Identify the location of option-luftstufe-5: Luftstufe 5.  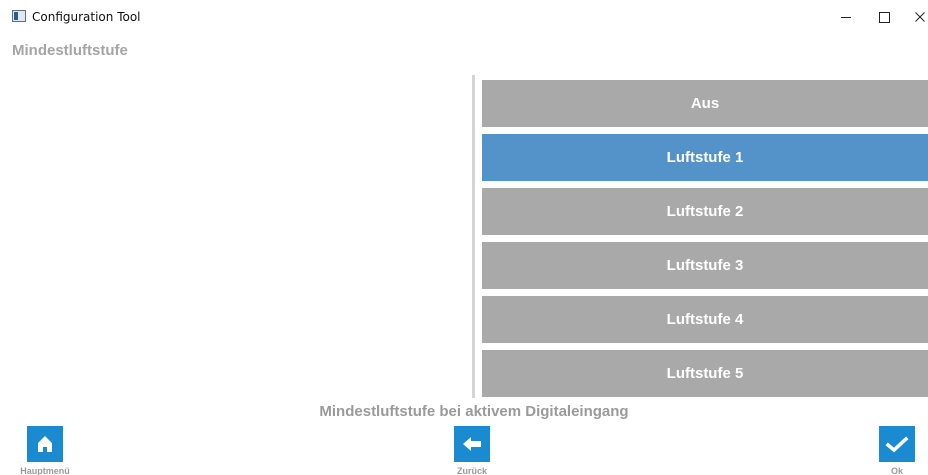
(705, 373).